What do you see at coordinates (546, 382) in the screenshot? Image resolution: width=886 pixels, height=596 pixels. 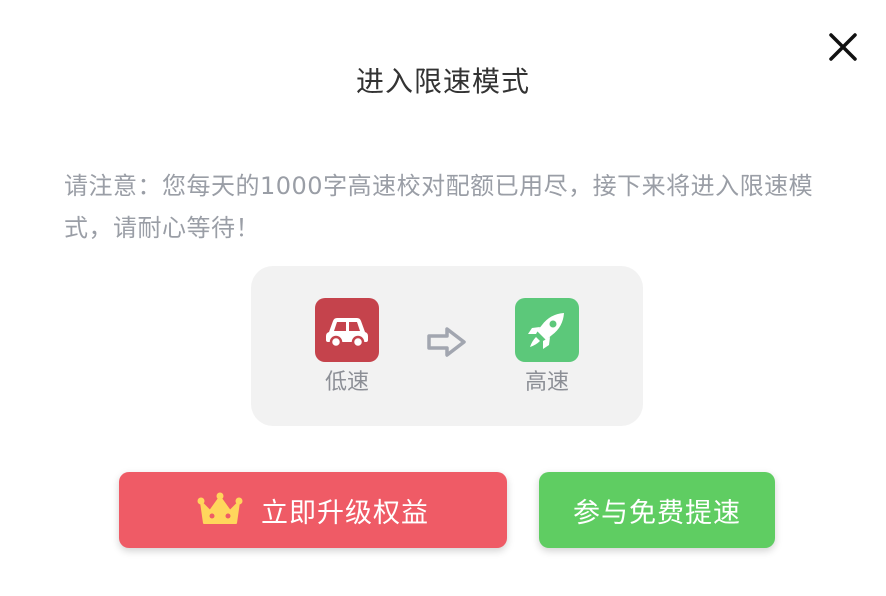 I see `fast-speed-label: 高速` at bounding box center [546, 382].